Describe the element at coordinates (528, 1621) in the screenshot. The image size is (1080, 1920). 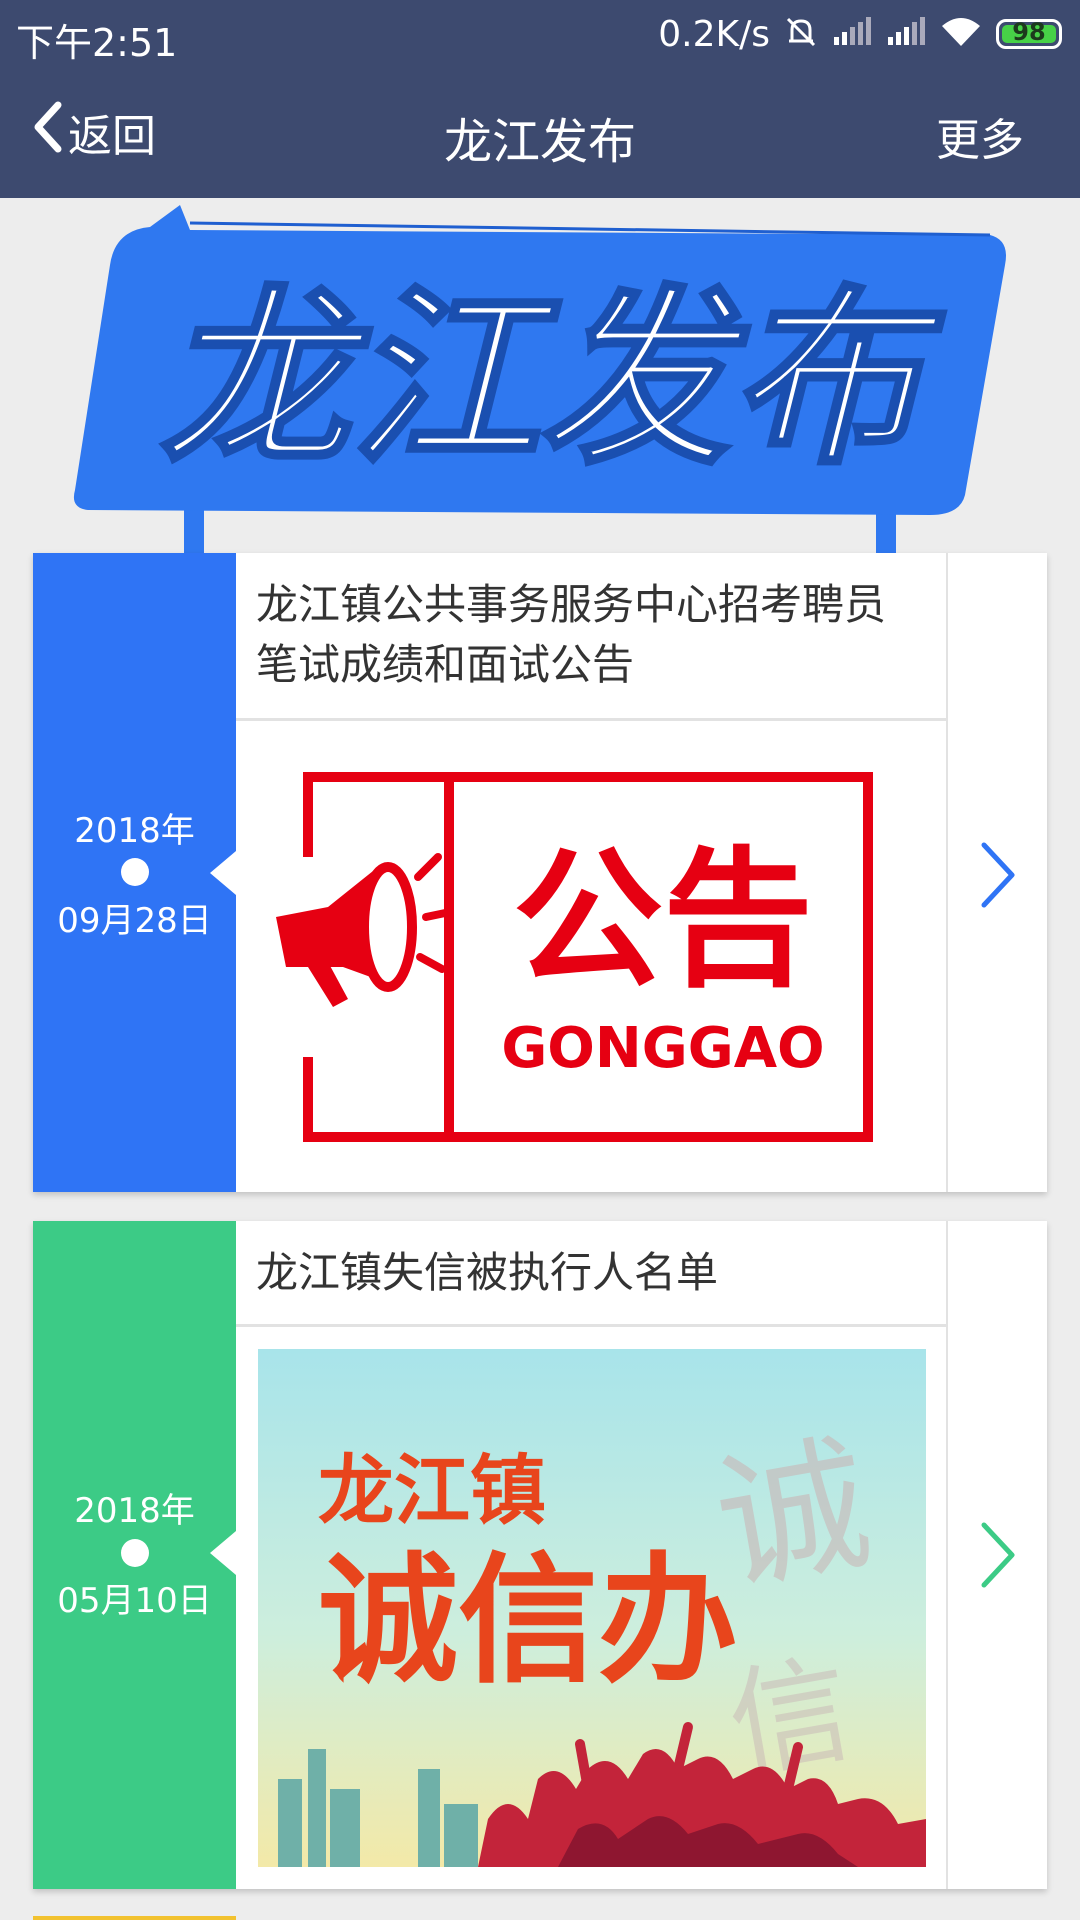
I see `image-subtitle: 诚信办` at that location.